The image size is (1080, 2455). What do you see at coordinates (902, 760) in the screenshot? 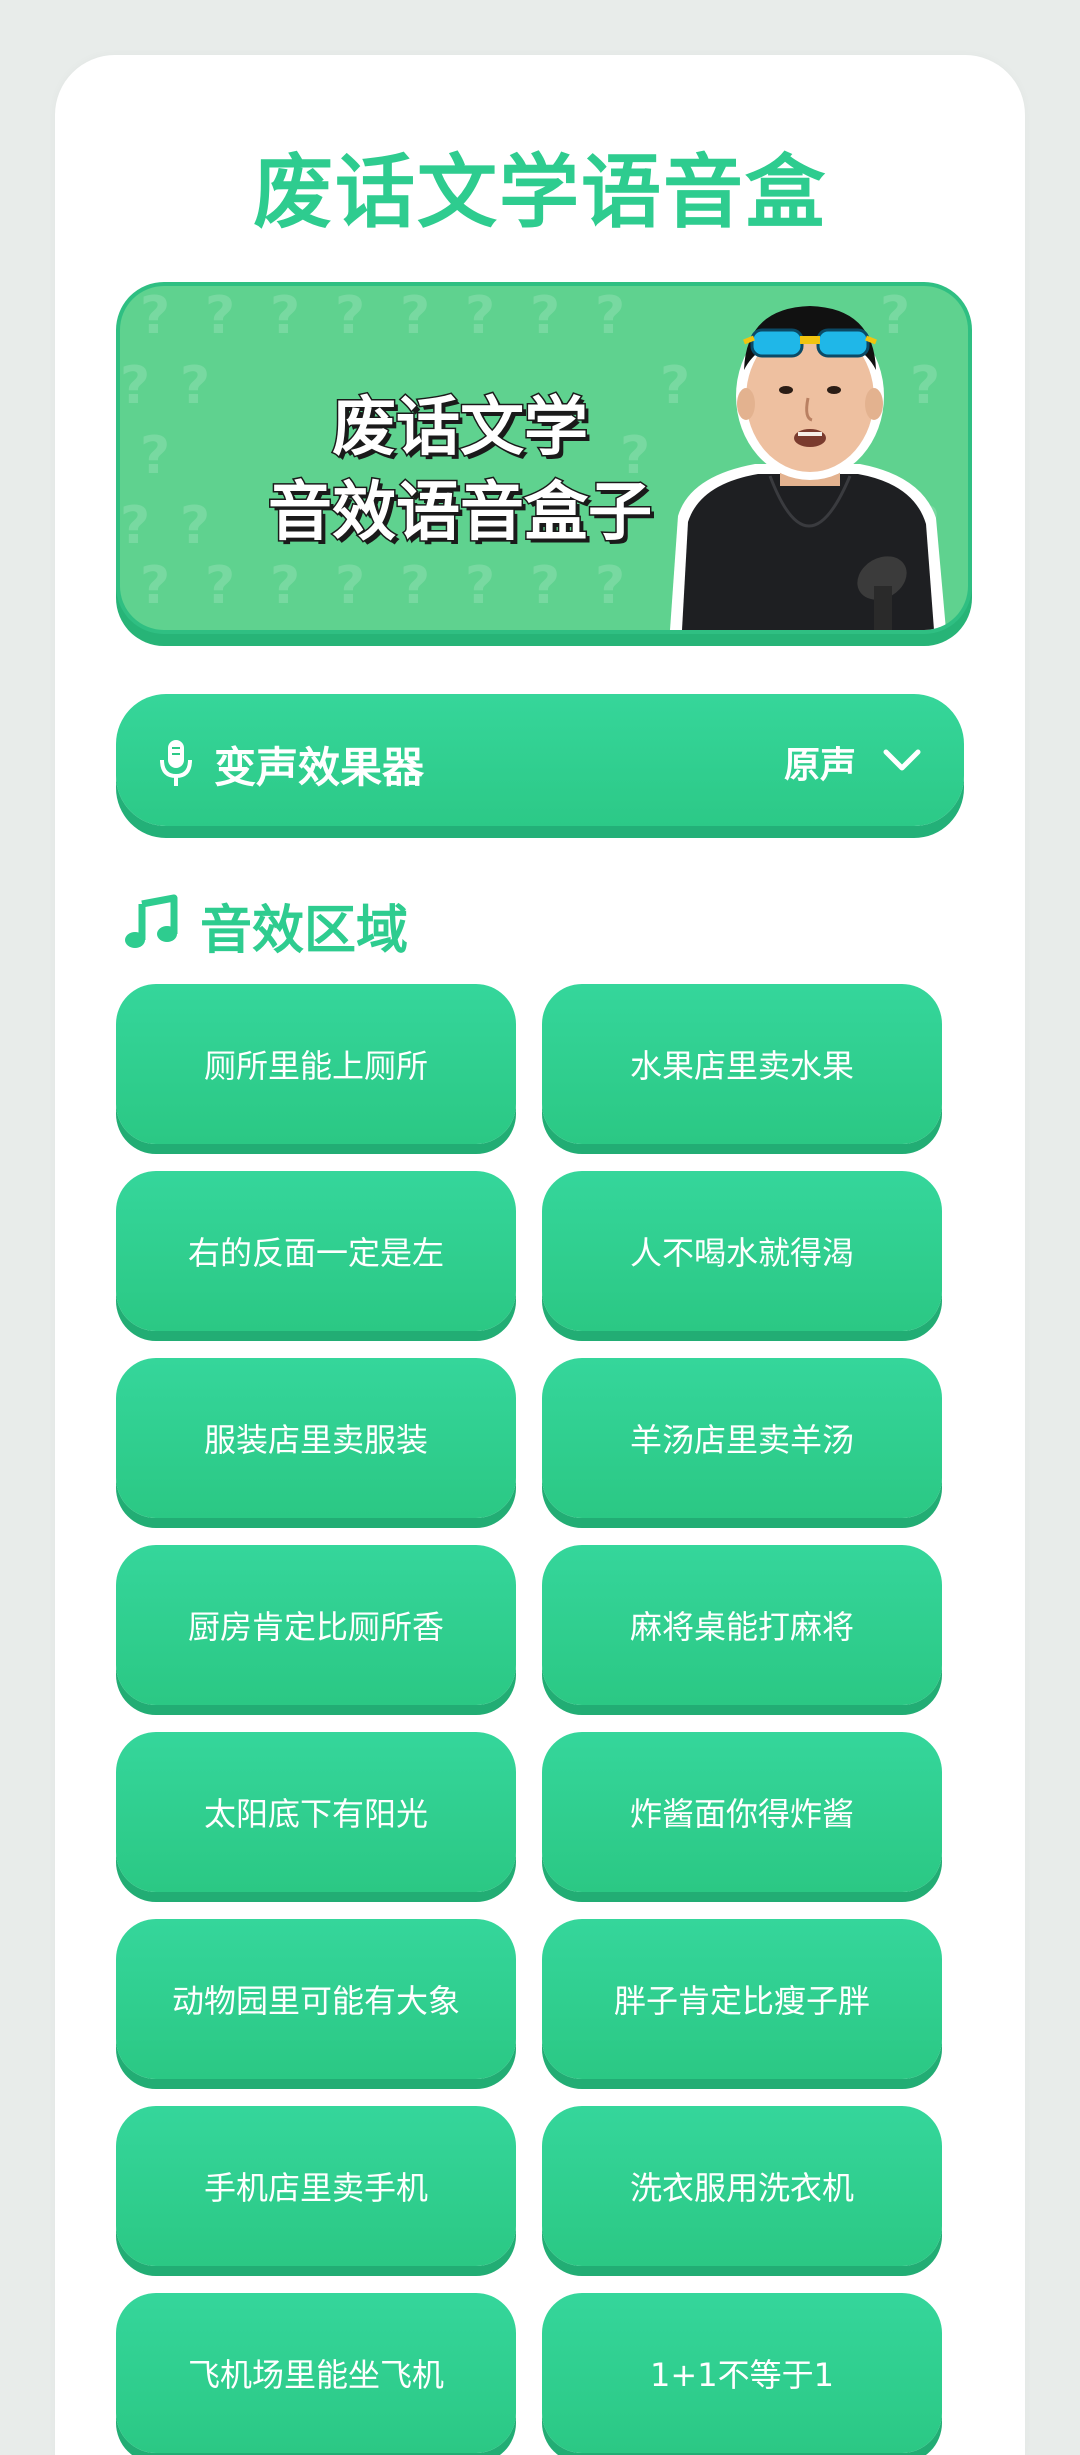
I see `chevron-down-icon` at bounding box center [902, 760].